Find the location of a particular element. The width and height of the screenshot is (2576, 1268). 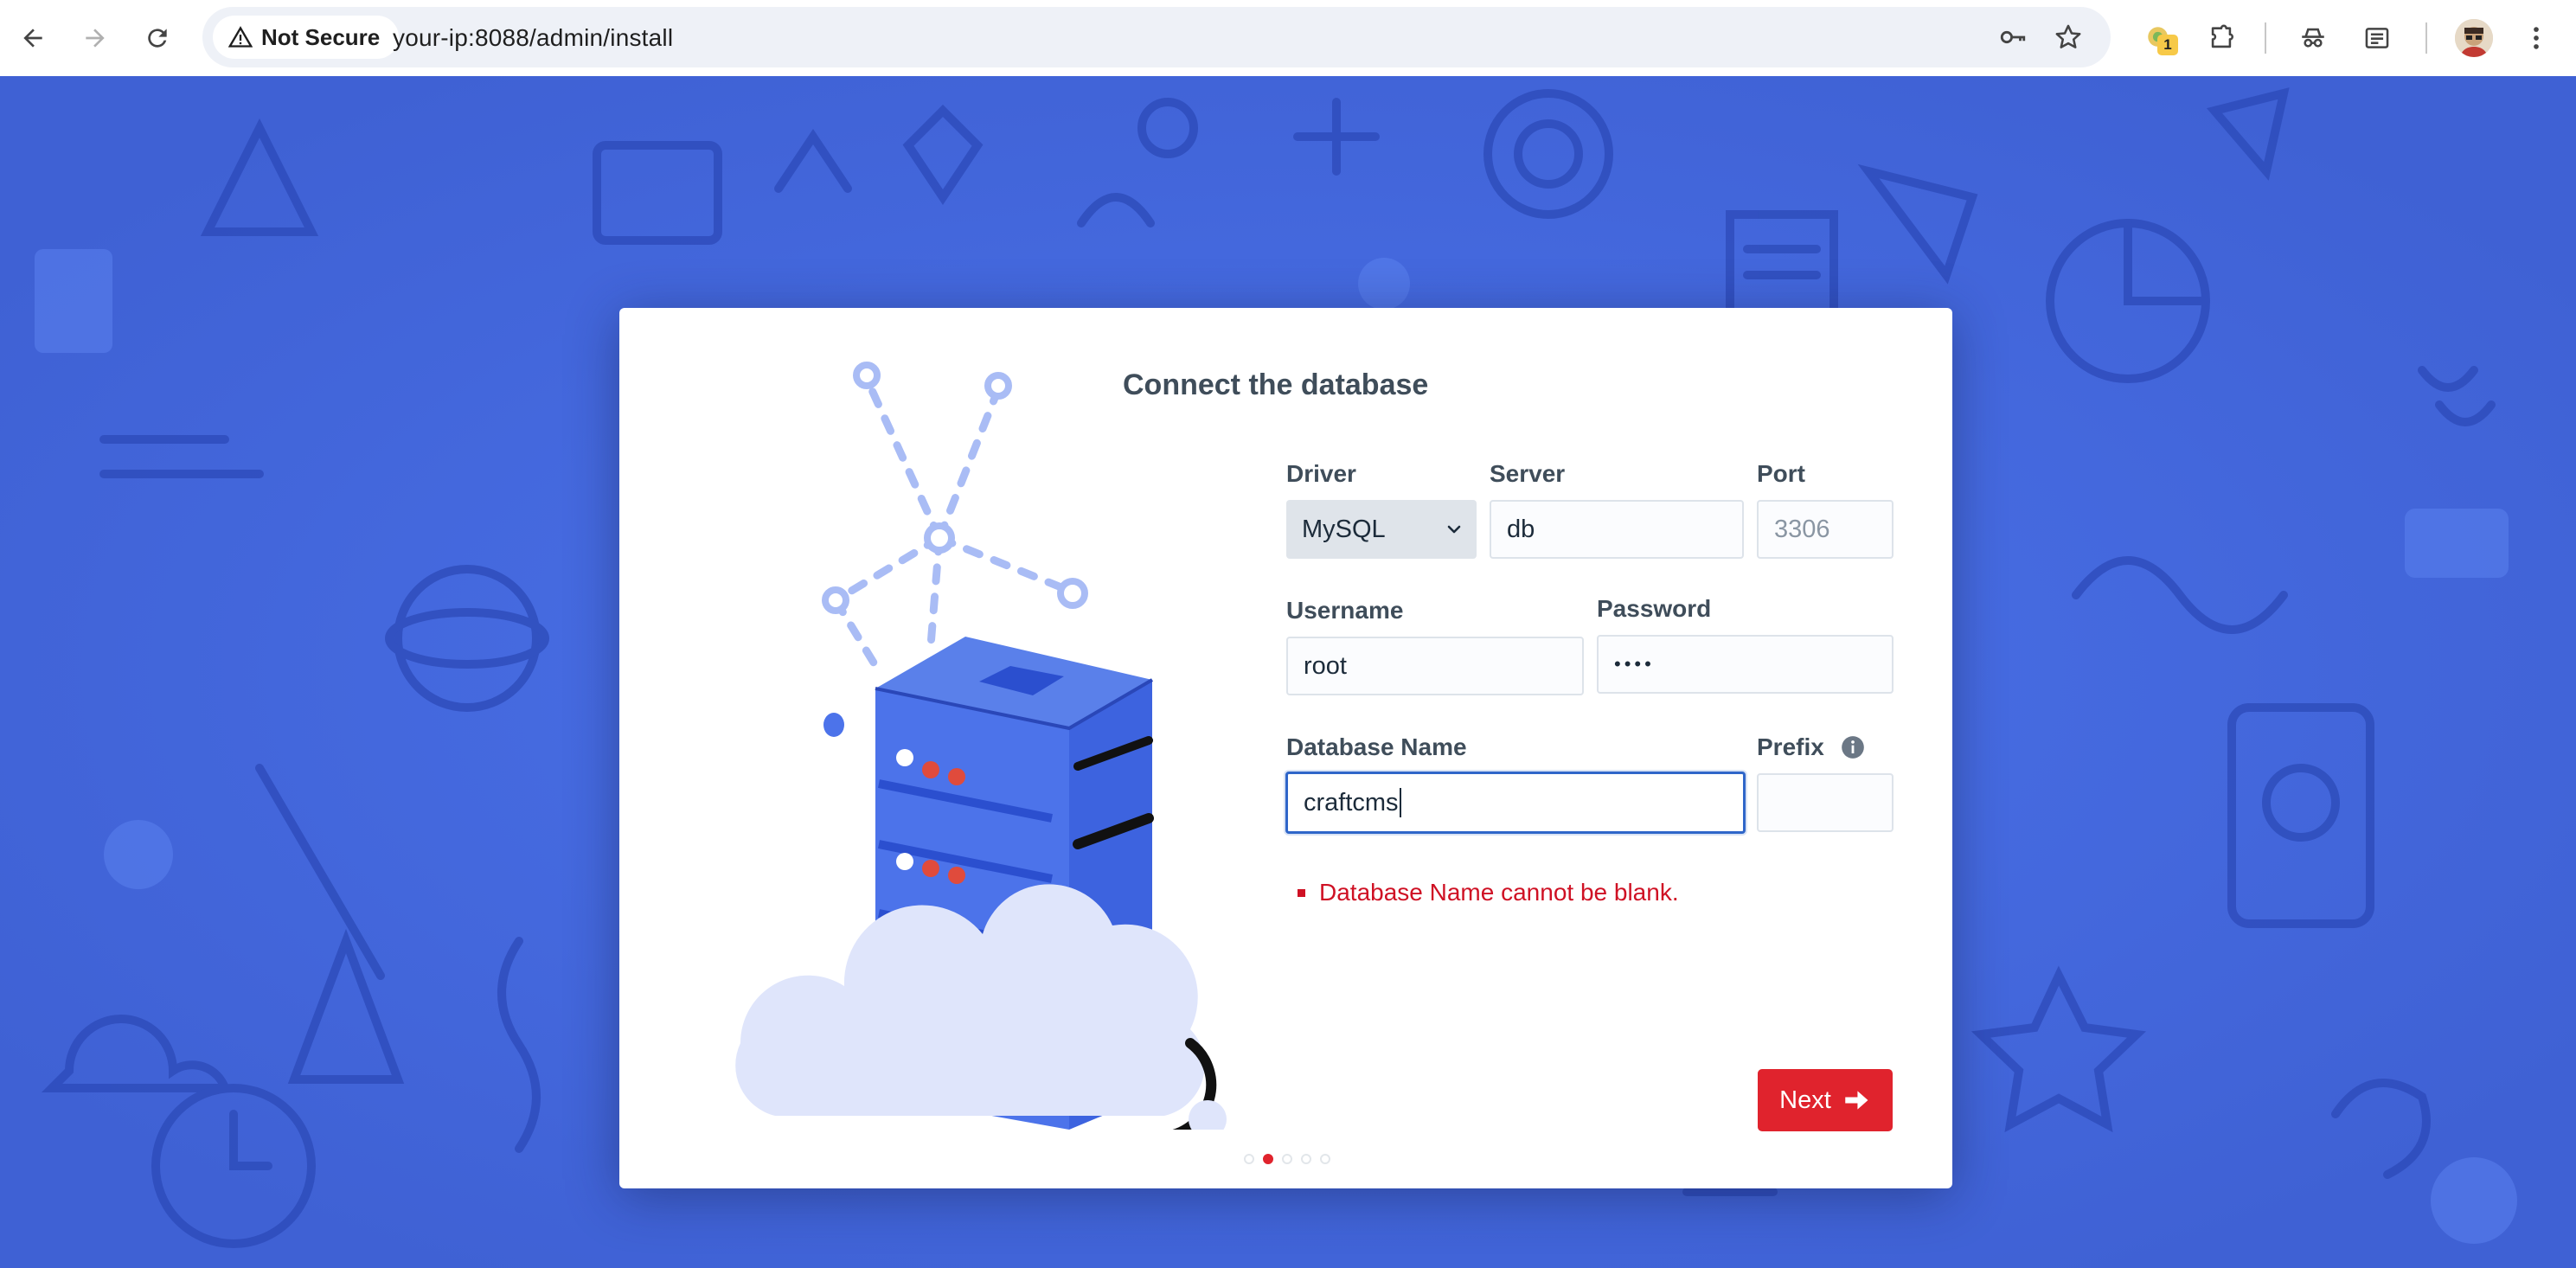

warning-triangle-icon is located at coordinates (240, 37).